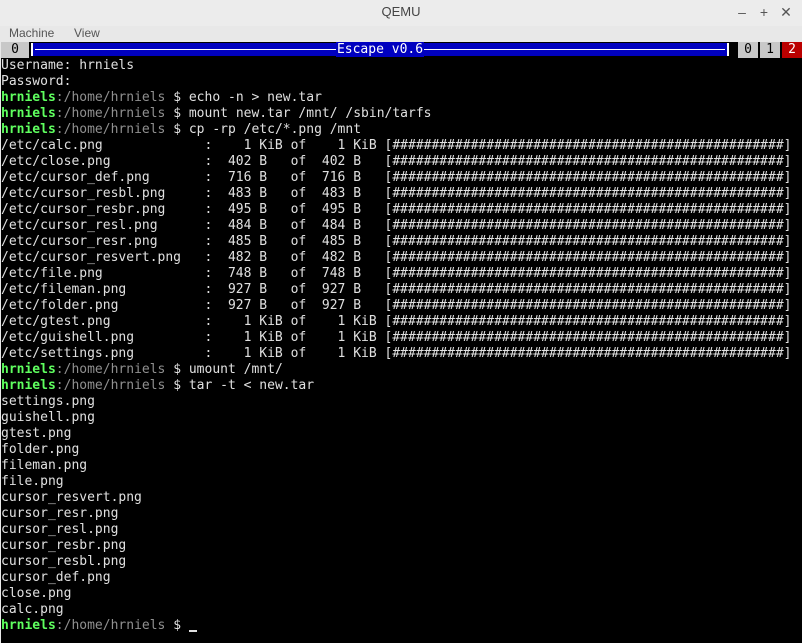 The height and width of the screenshot is (643, 802). I want to click on command-text: $ tar -t < new.tar, so click(240, 385).